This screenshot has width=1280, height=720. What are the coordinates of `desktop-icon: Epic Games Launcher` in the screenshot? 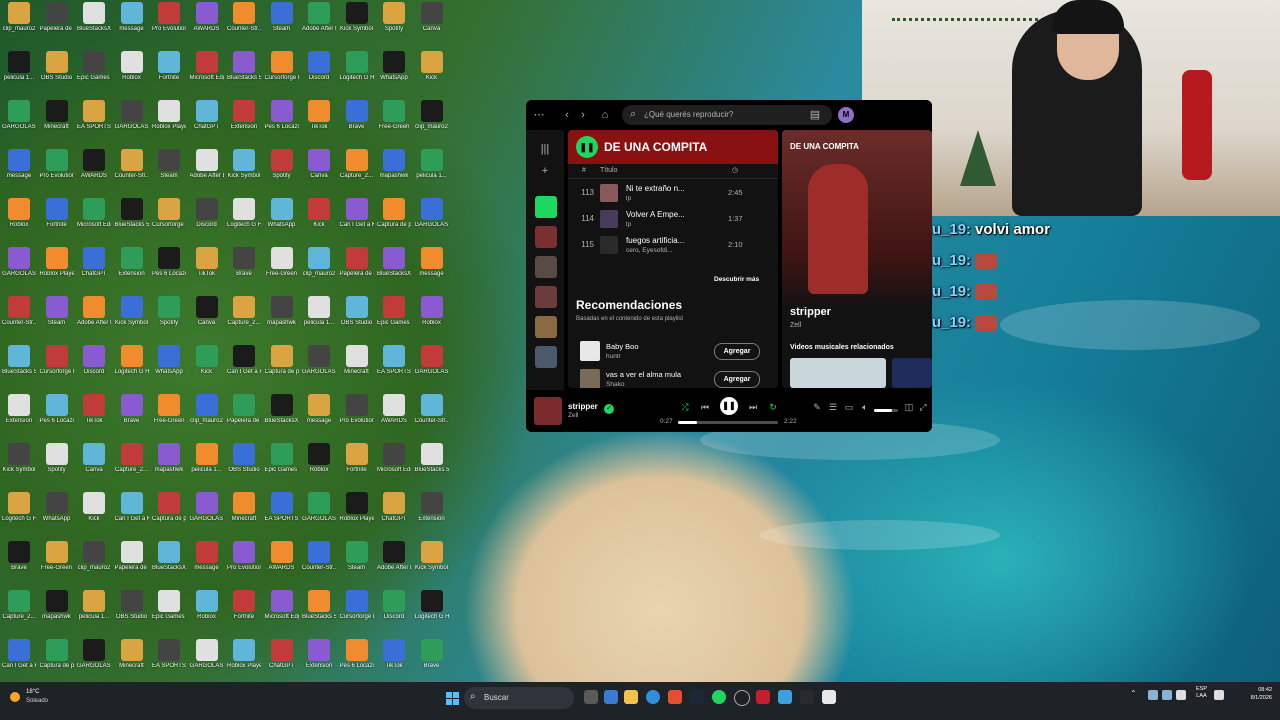 It's located at (282, 458).